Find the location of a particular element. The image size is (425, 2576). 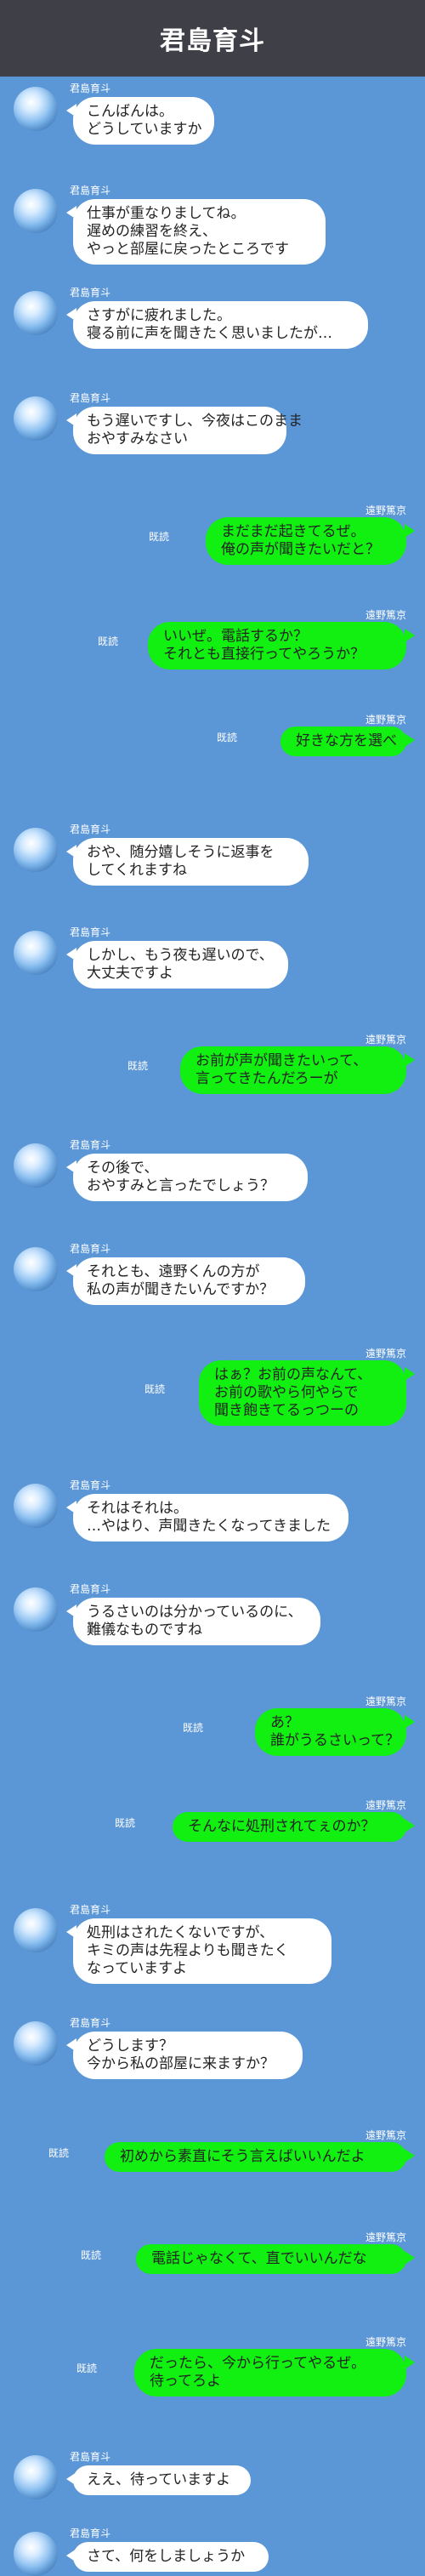

message-incoming: 君島育斗しかし、もう夜も遅いので、 大丈夫ですよ is located at coordinates (212, 957).